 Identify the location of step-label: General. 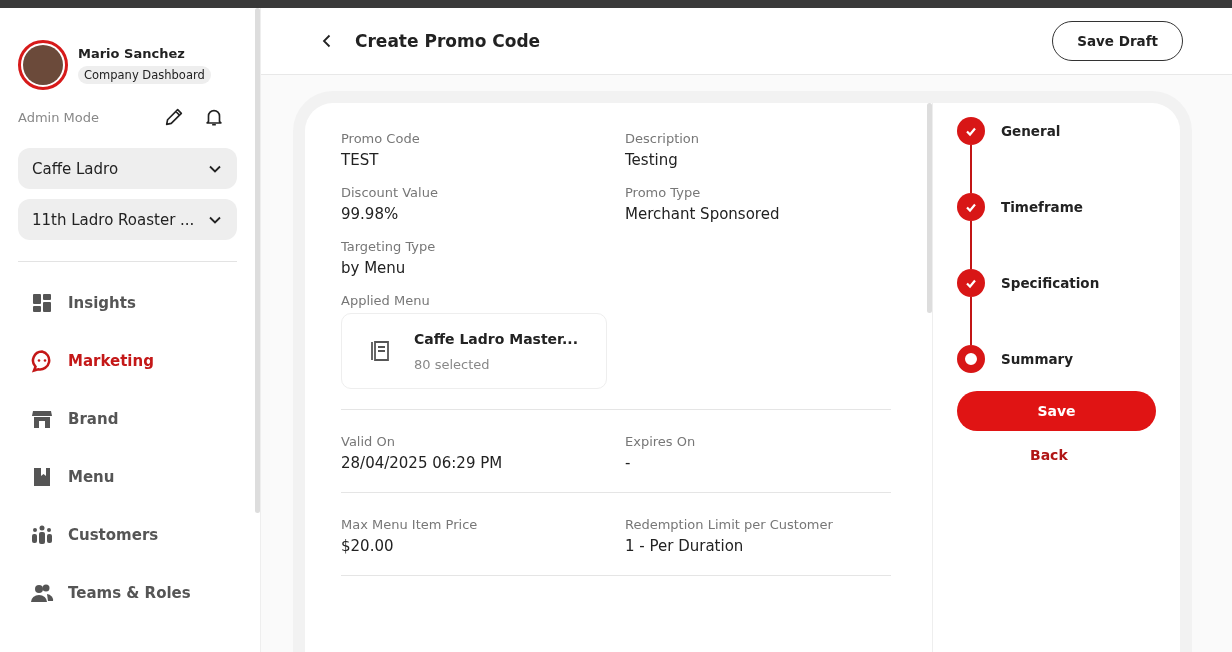
(1031, 131).